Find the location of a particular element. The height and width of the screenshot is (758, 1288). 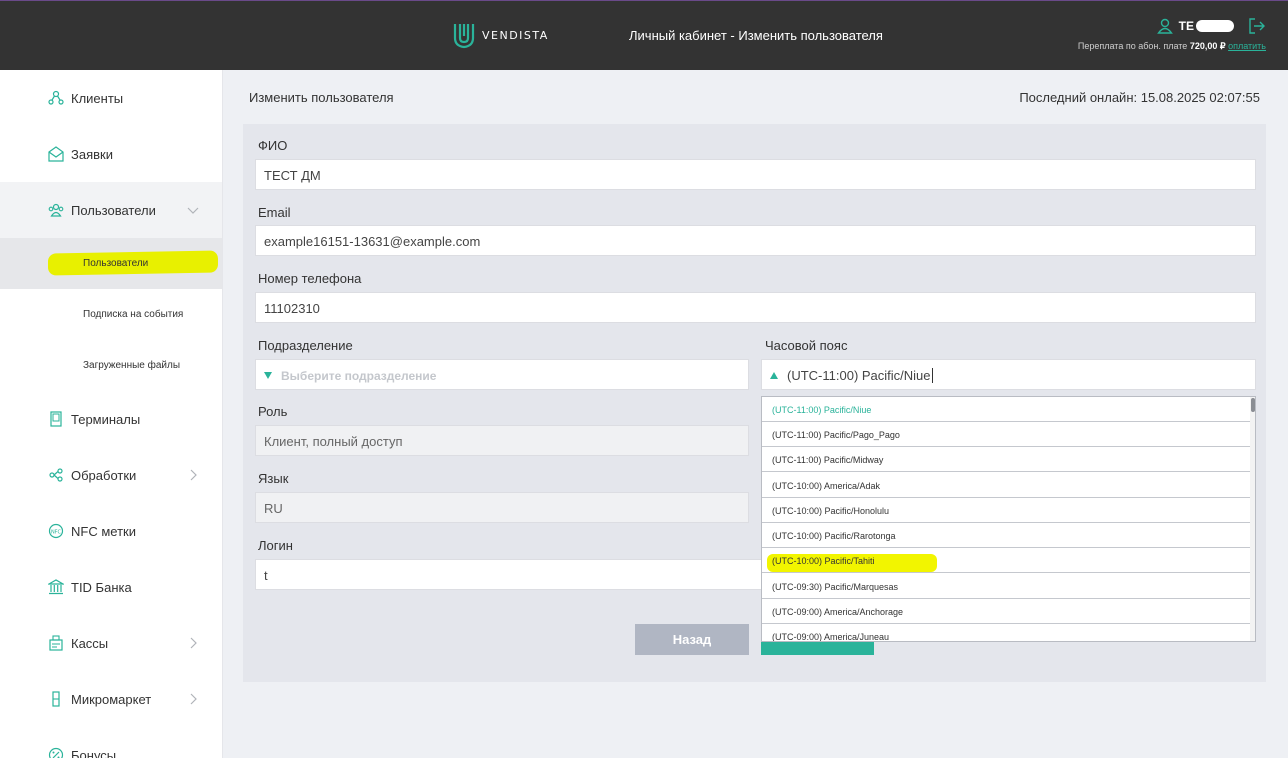

svg-text: NFC is located at coordinates (56, 533).